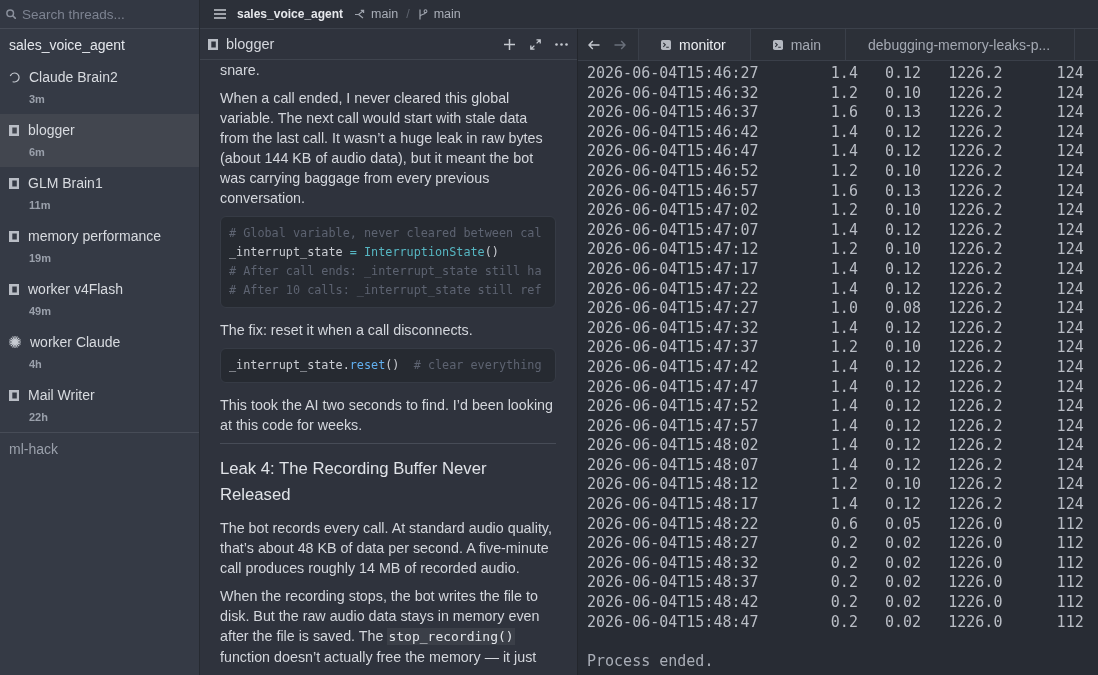 The width and height of the screenshot is (1098, 675). What do you see at coordinates (354, 482) in the screenshot?
I see `section-heading: Leak 4: The Recording Buffer Never Released` at bounding box center [354, 482].